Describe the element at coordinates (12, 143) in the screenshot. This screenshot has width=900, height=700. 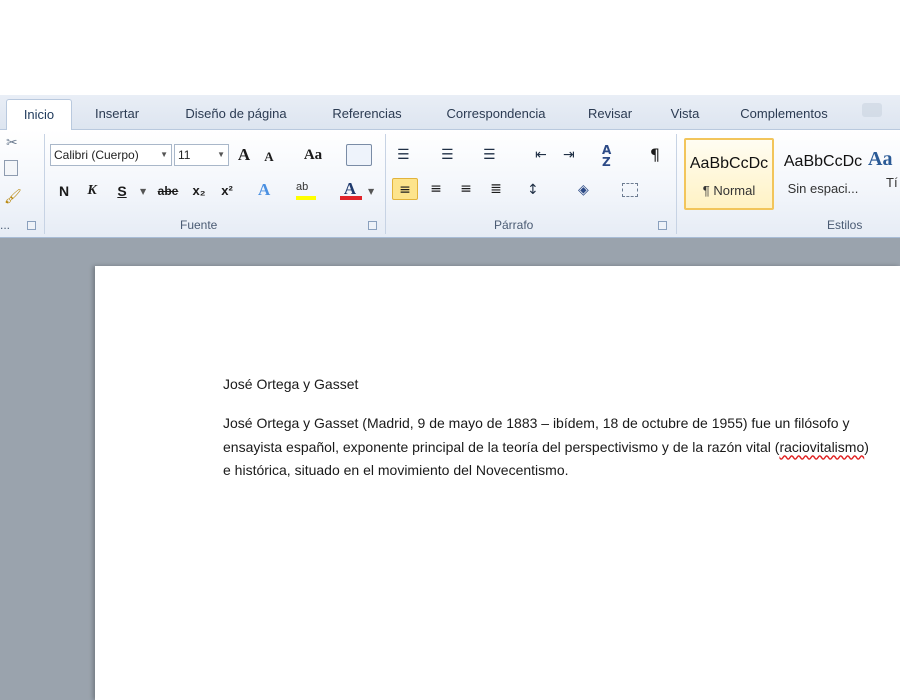
I see `cut-icon: ✂` at that location.